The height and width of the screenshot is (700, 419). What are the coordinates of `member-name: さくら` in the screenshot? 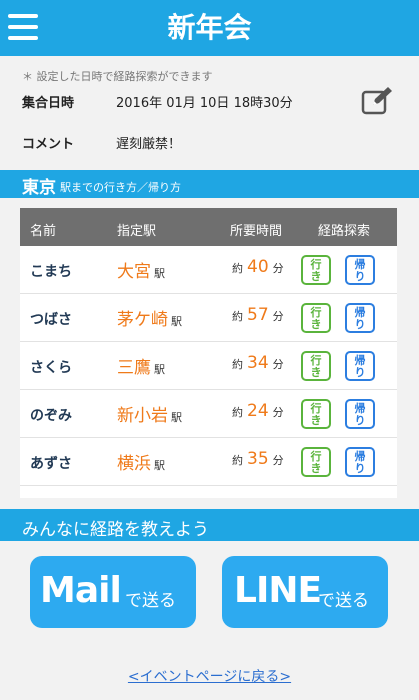 It's located at (51, 368).